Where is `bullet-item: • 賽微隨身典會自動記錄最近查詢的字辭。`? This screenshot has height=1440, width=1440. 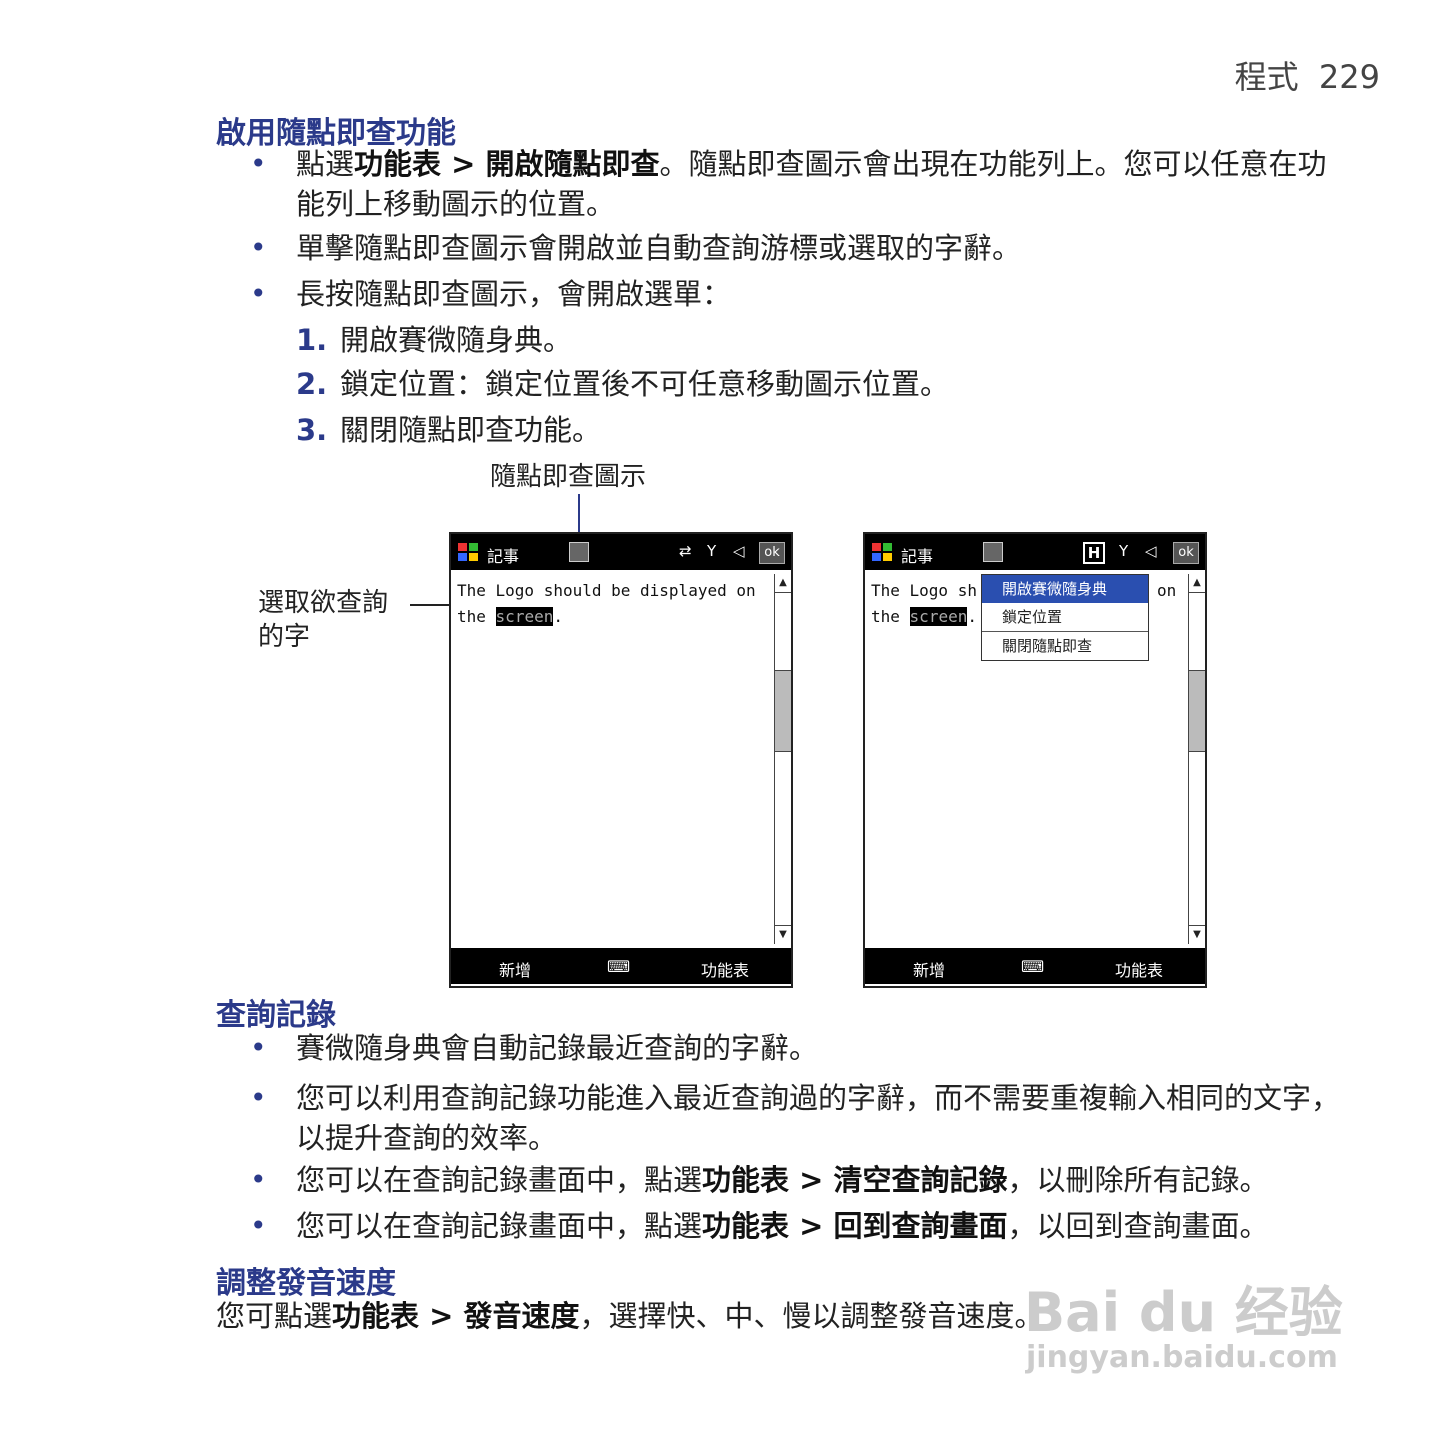
bullet-item: • 賽微隨身典會自動記錄最近查詢的字辭。 is located at coordinates (795, 1048).